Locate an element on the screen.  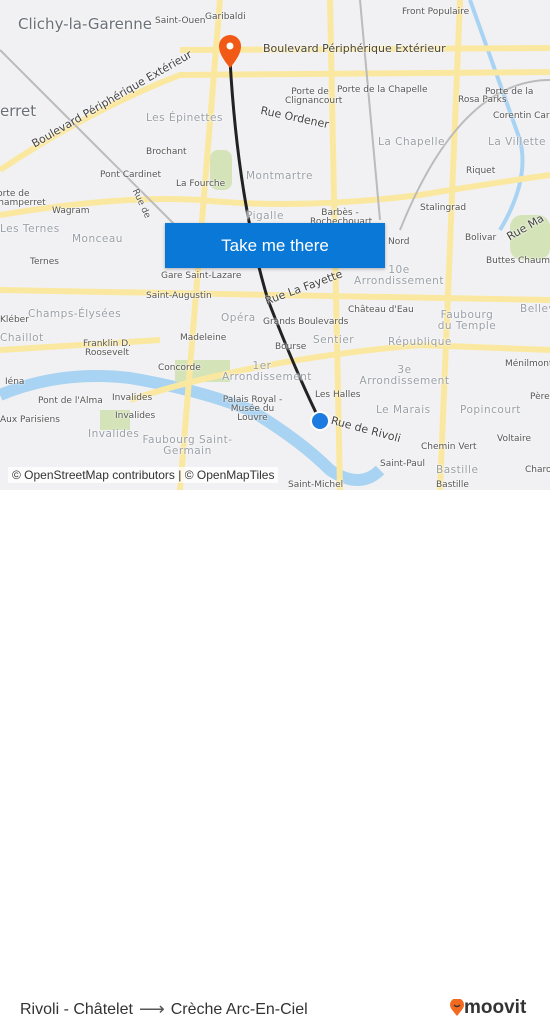
map-label: Père is located at coordinates (540, 397).